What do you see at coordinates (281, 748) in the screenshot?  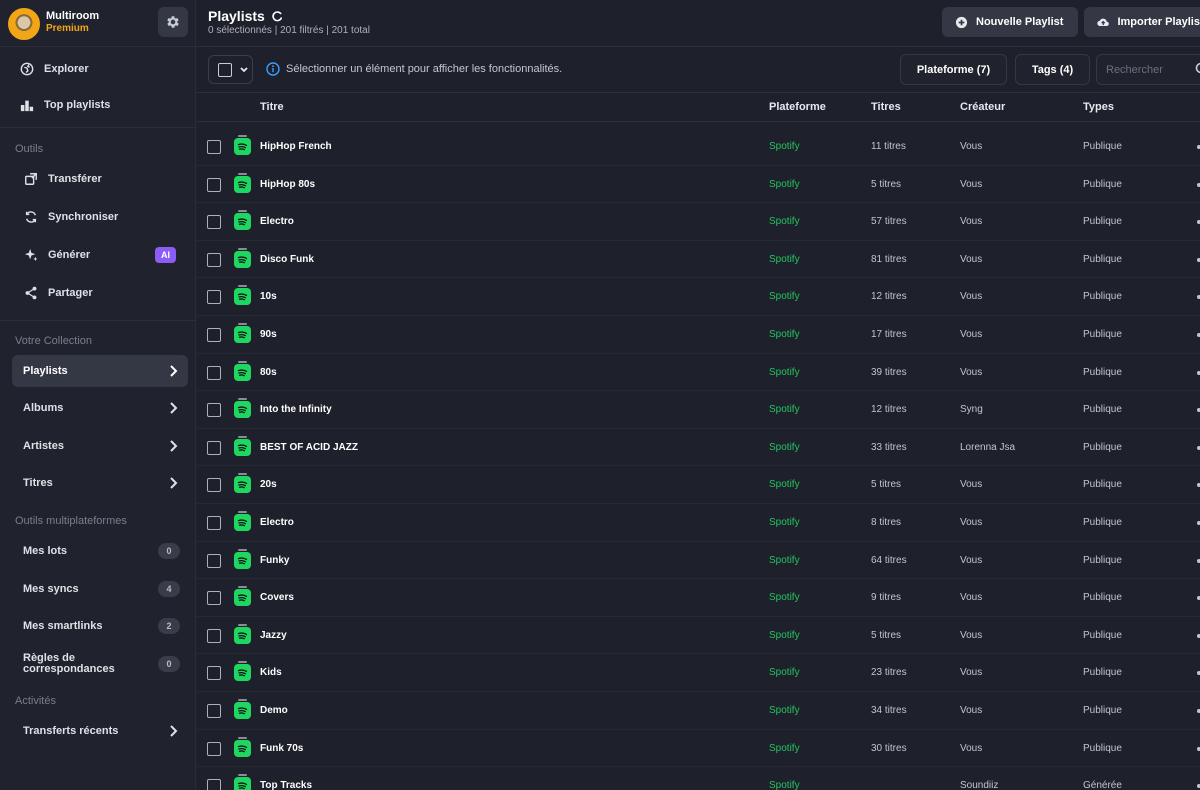 I see `playlist-title: Funk 70s` at bounding box center [281, 748].